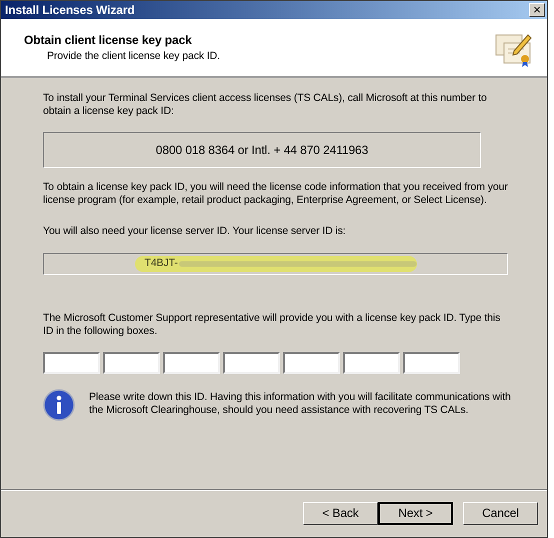 This screenshot has width=554, height=538. What do you see at coordinates (340, 513) in the screenshot?
I see `wizard-button: < Back` at bounding box center [340, 513].